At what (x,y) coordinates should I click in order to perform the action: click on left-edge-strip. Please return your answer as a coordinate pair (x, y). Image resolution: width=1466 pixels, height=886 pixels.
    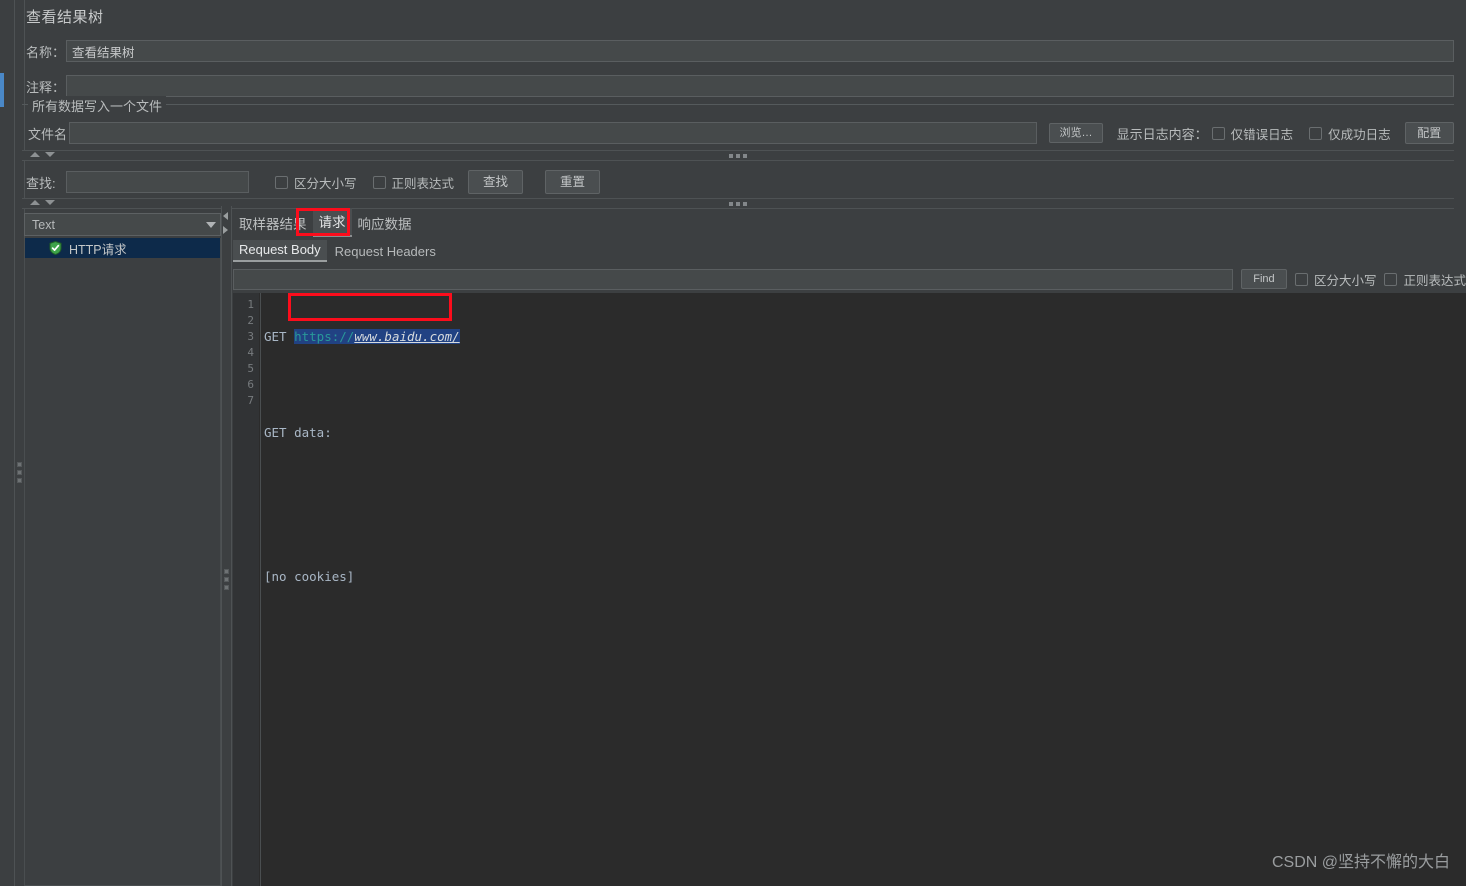
    Looking at the image, I should click on (7, 443).